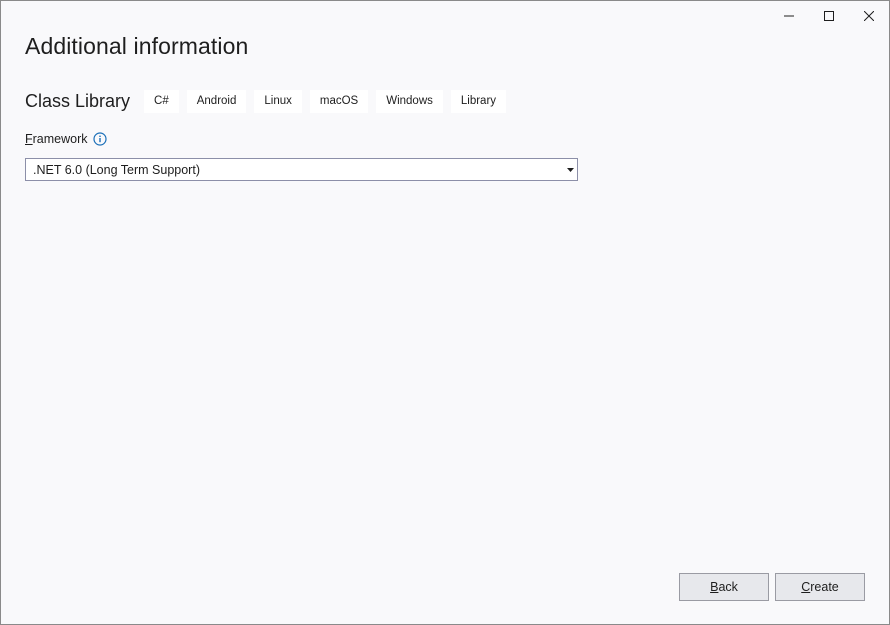  I want to click on tag-language: C#, so click(161, 101).